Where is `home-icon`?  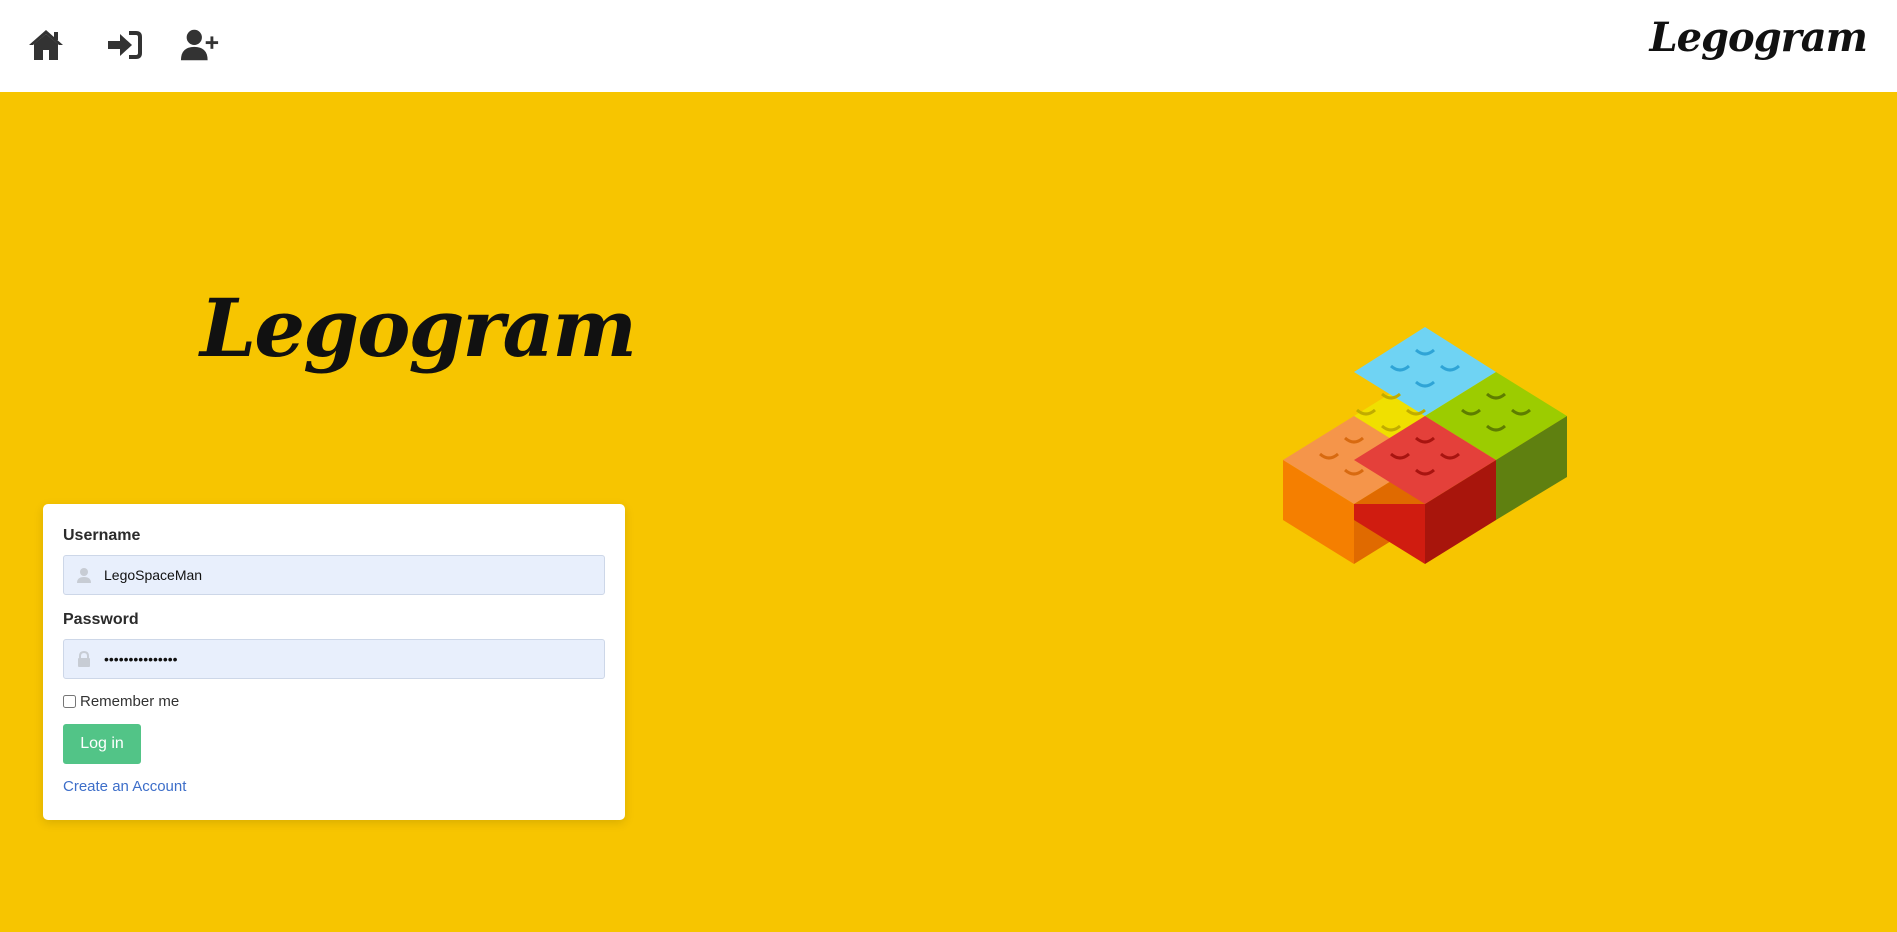
home-icon is located at coordinates (46, 45).